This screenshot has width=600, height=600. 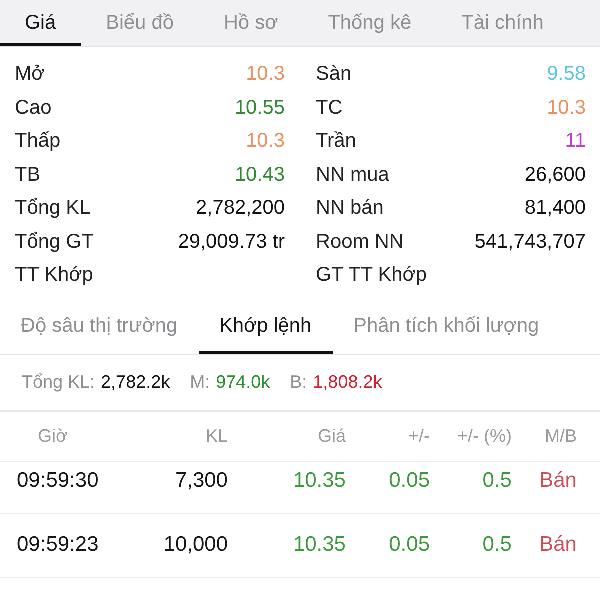 What do you see at coordinates (419, 436) in the screenshot?
I see `column-header: +/-` at bounding box center [419, 436].